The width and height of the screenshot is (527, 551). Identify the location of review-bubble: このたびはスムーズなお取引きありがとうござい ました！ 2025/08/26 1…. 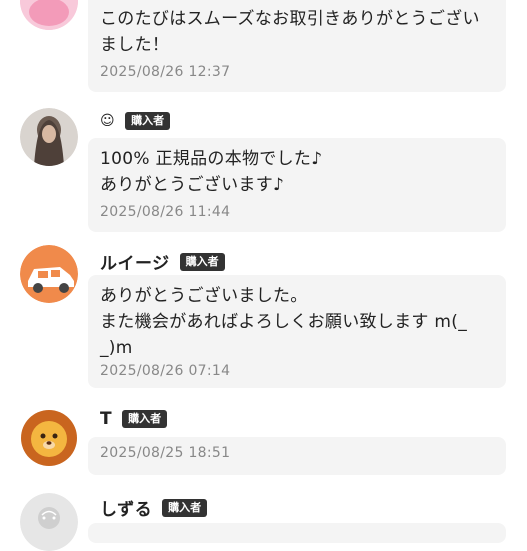
(297, 46).